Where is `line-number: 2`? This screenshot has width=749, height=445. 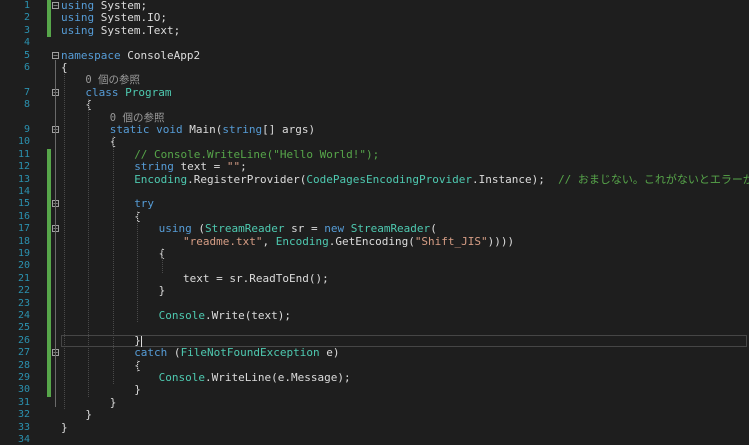 line-number: 2 is located at coordinates (26, 18).